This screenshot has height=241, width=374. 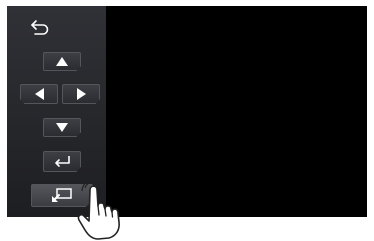 I want to click on enter-return-icon, so click(x=62, y=161).